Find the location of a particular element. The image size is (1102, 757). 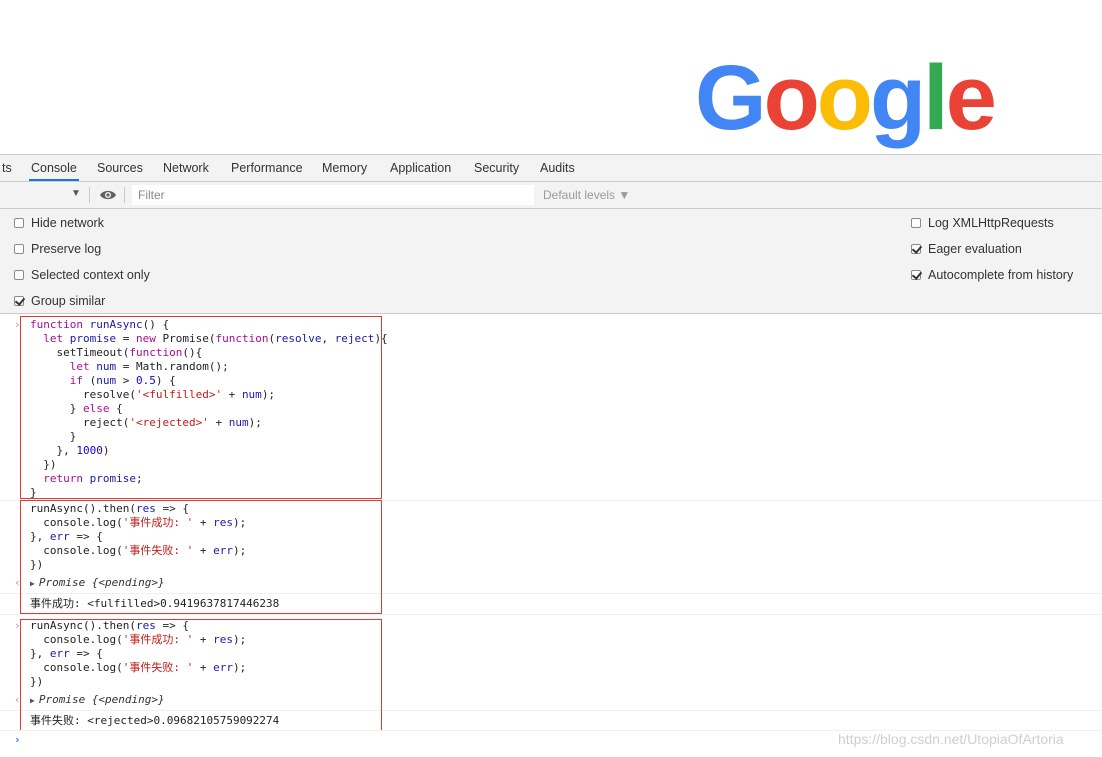

preserve-log-option: Preserve log is located at coordinates (57, 249).